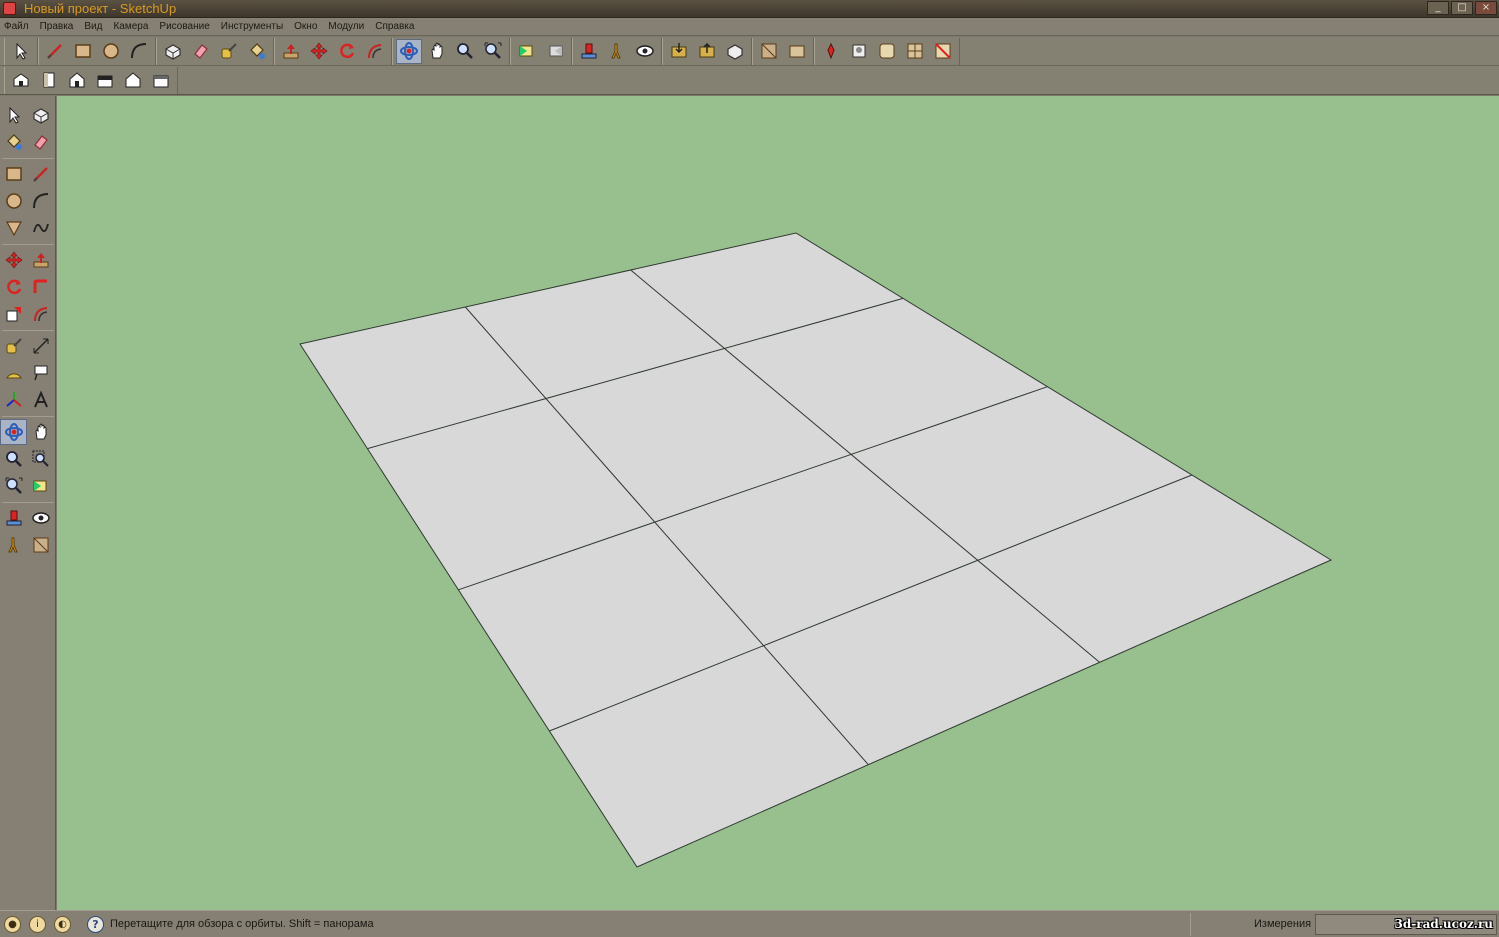 Image resolution: width=1499 pixels, height=937 pixels. Describe the element at coordinates (346, 26) in the screenshot. I see `menu-plugins: Модули` at that location.